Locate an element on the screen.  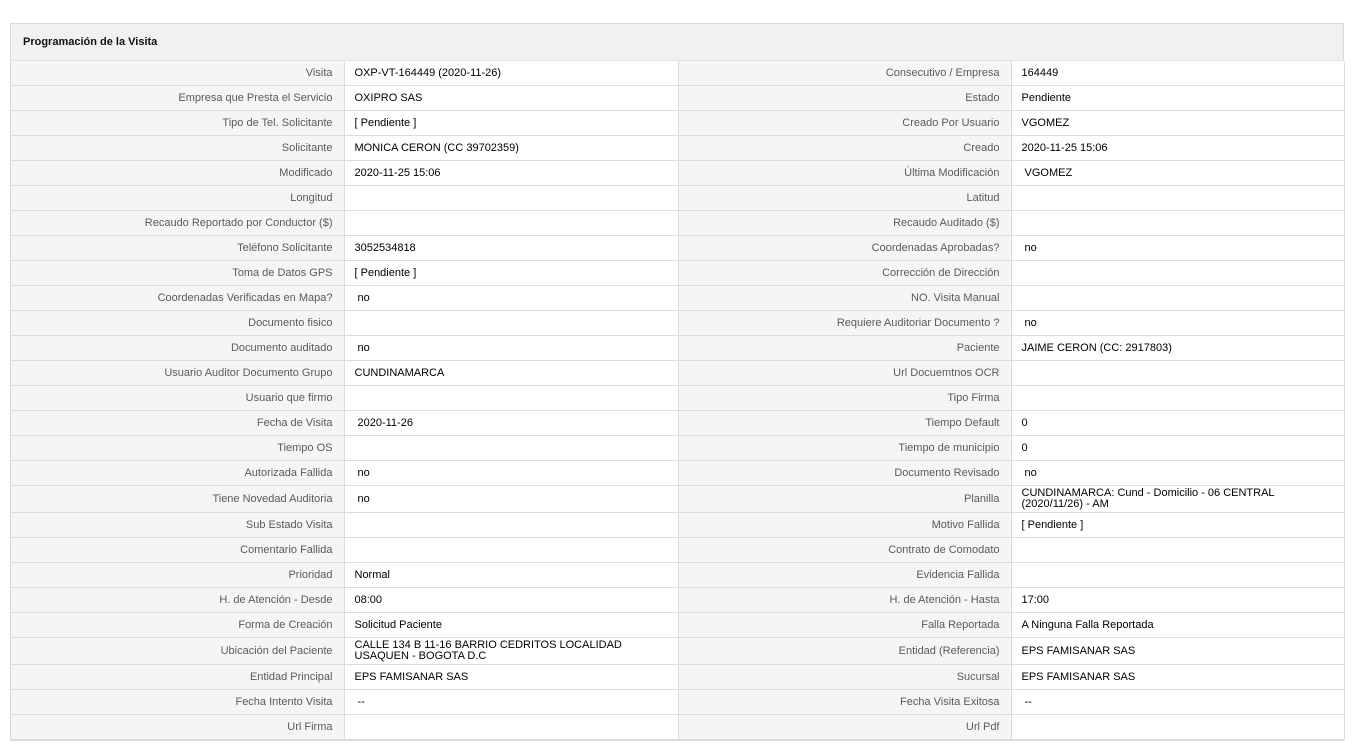
field-value-motivo-fallida: [ Pendiente ] is located at coordinates (1177, 525).